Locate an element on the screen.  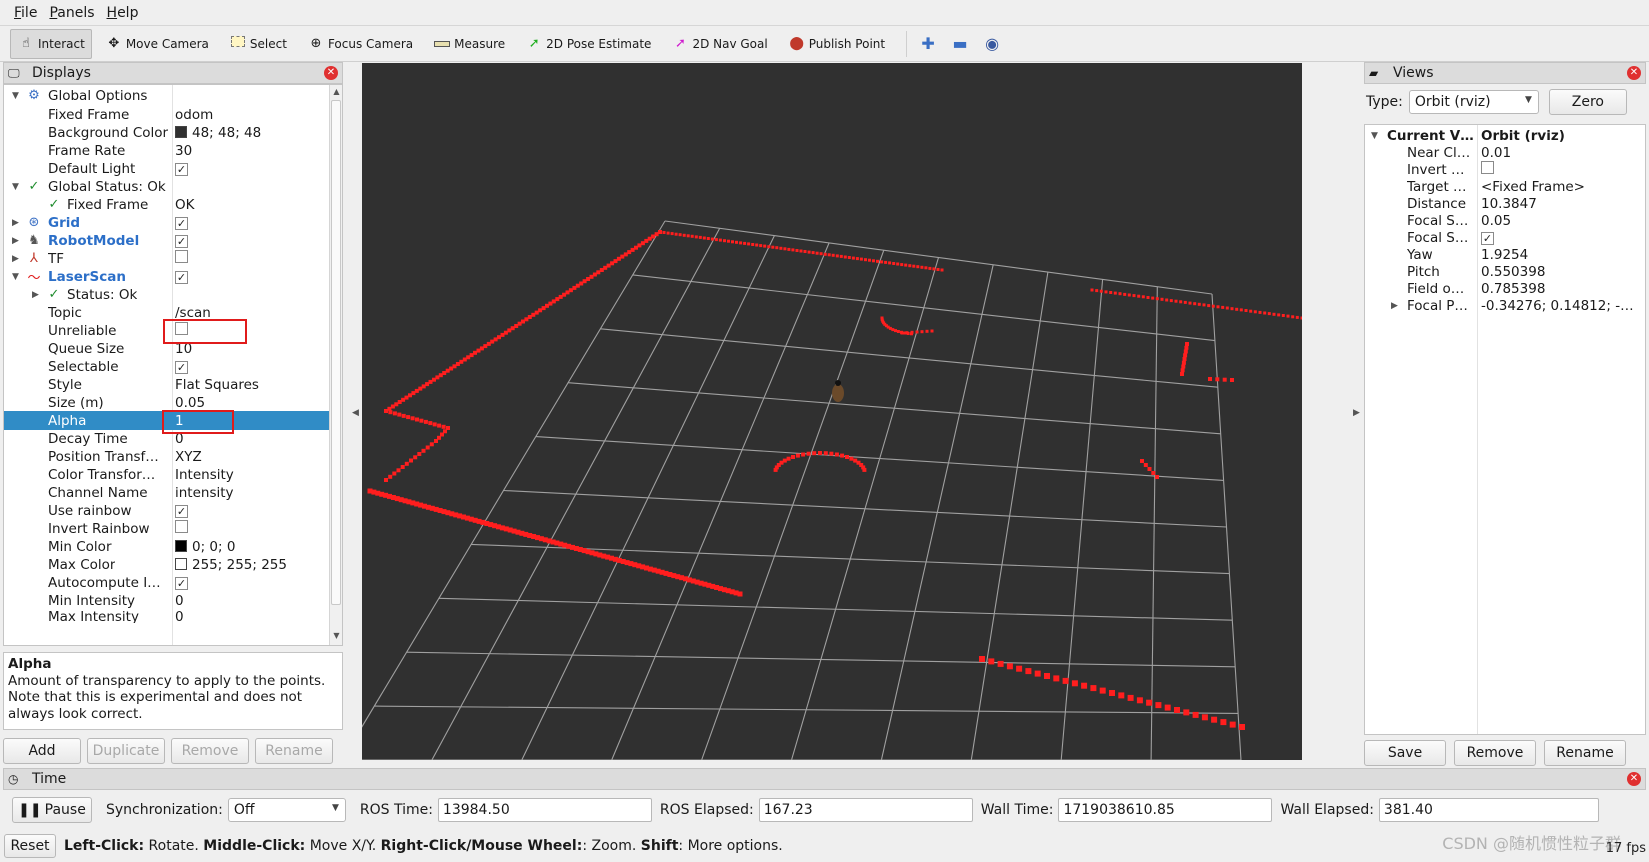
collapse-right-icon: ▶ is located at coordinates (1356, 413).